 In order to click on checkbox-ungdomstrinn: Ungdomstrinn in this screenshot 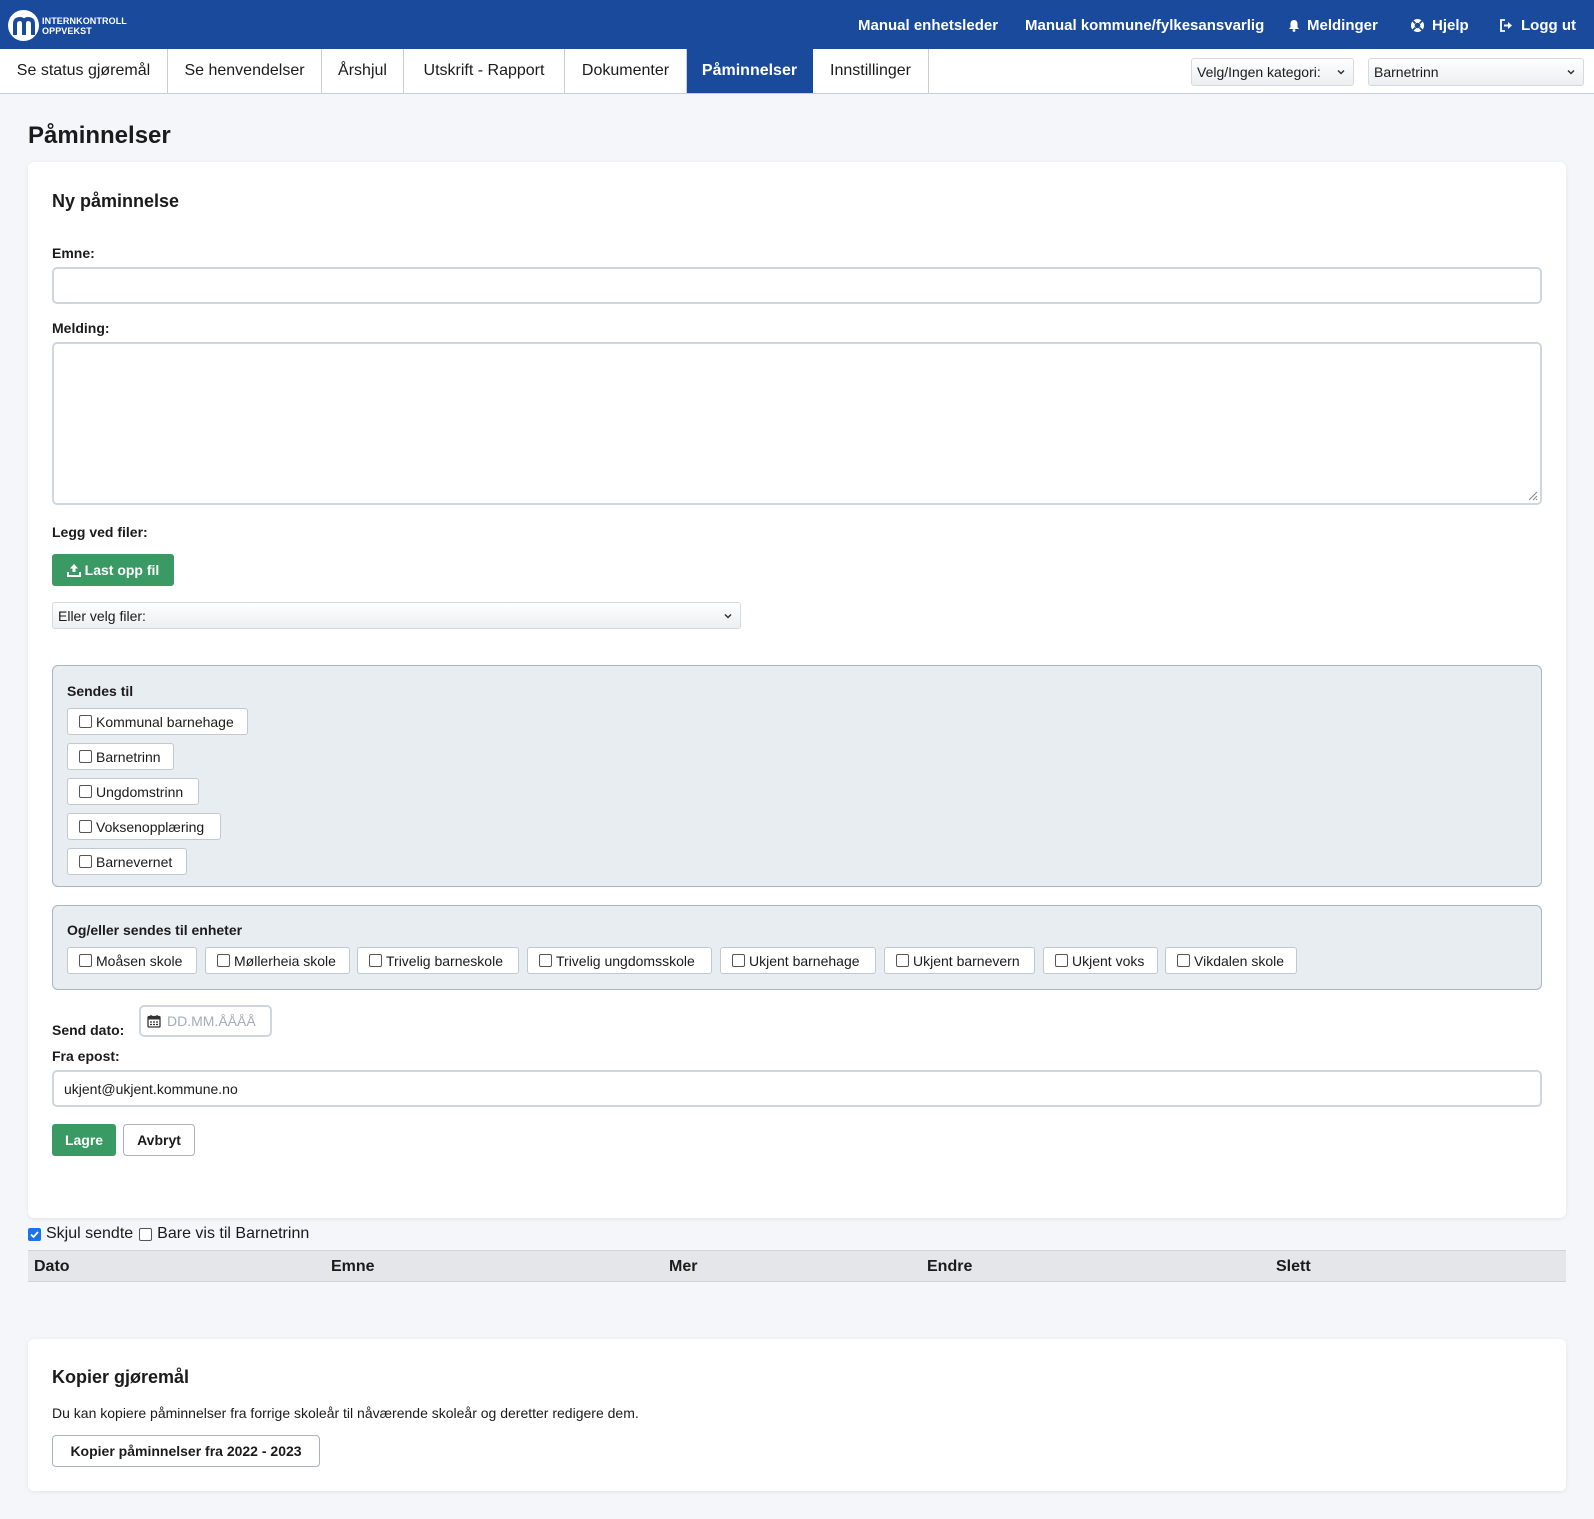, I will do `click(133, 791)`.